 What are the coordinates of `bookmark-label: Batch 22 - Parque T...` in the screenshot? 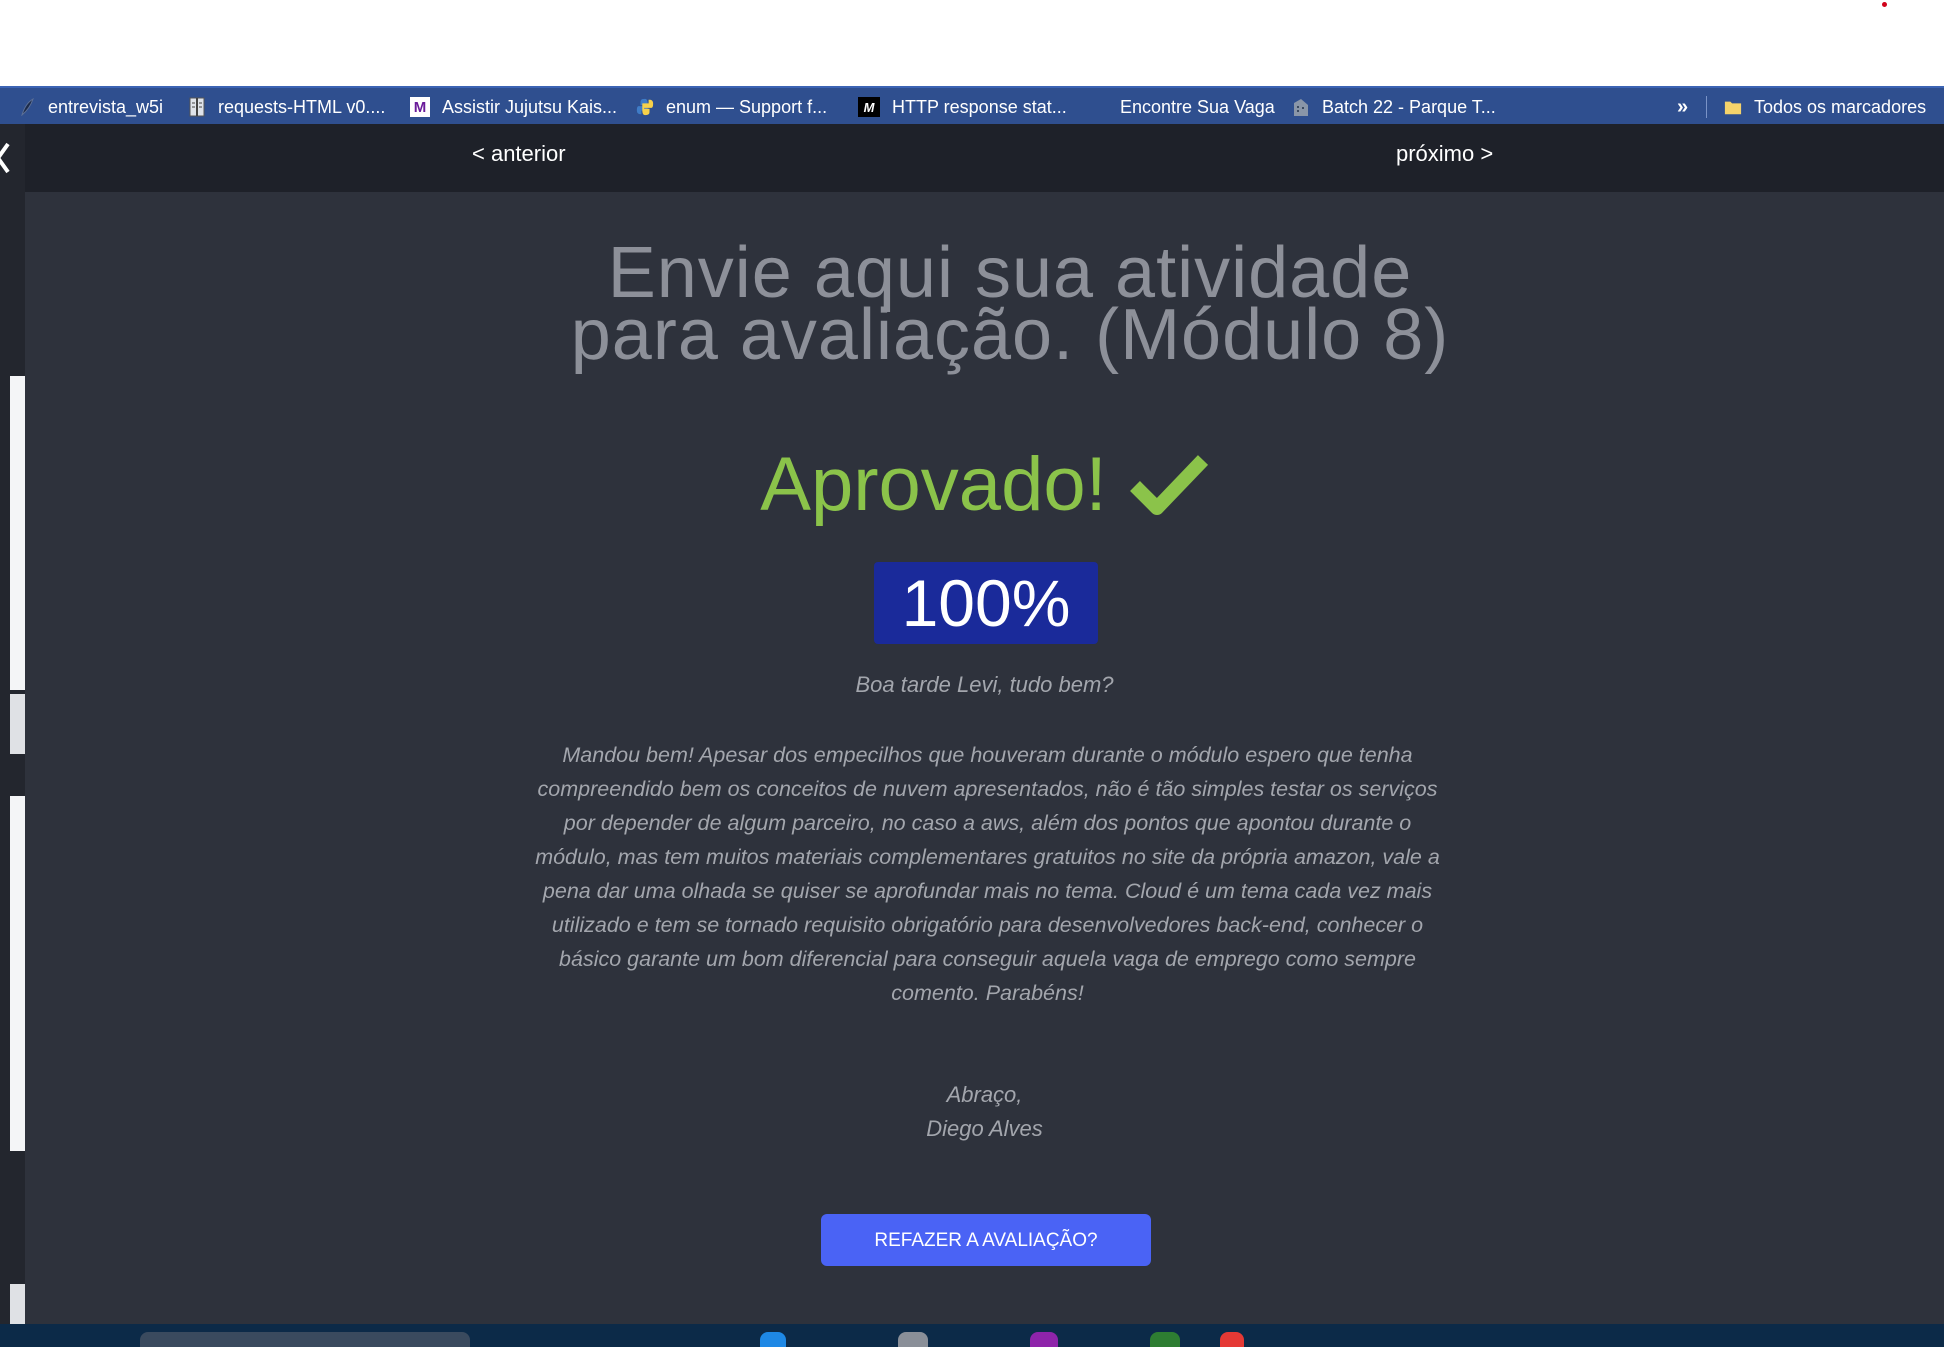 It's located at (1409, 106).